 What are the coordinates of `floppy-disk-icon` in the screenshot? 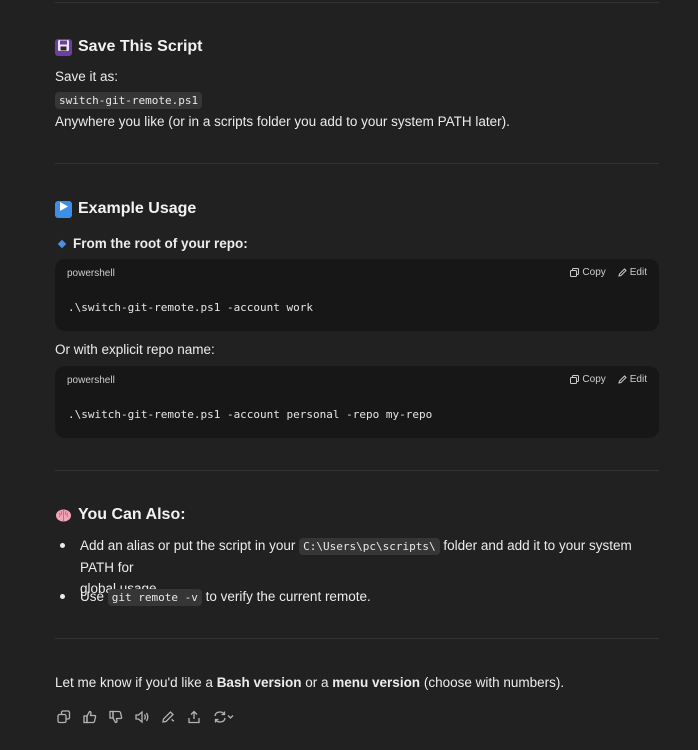 It's located at (63, 47).